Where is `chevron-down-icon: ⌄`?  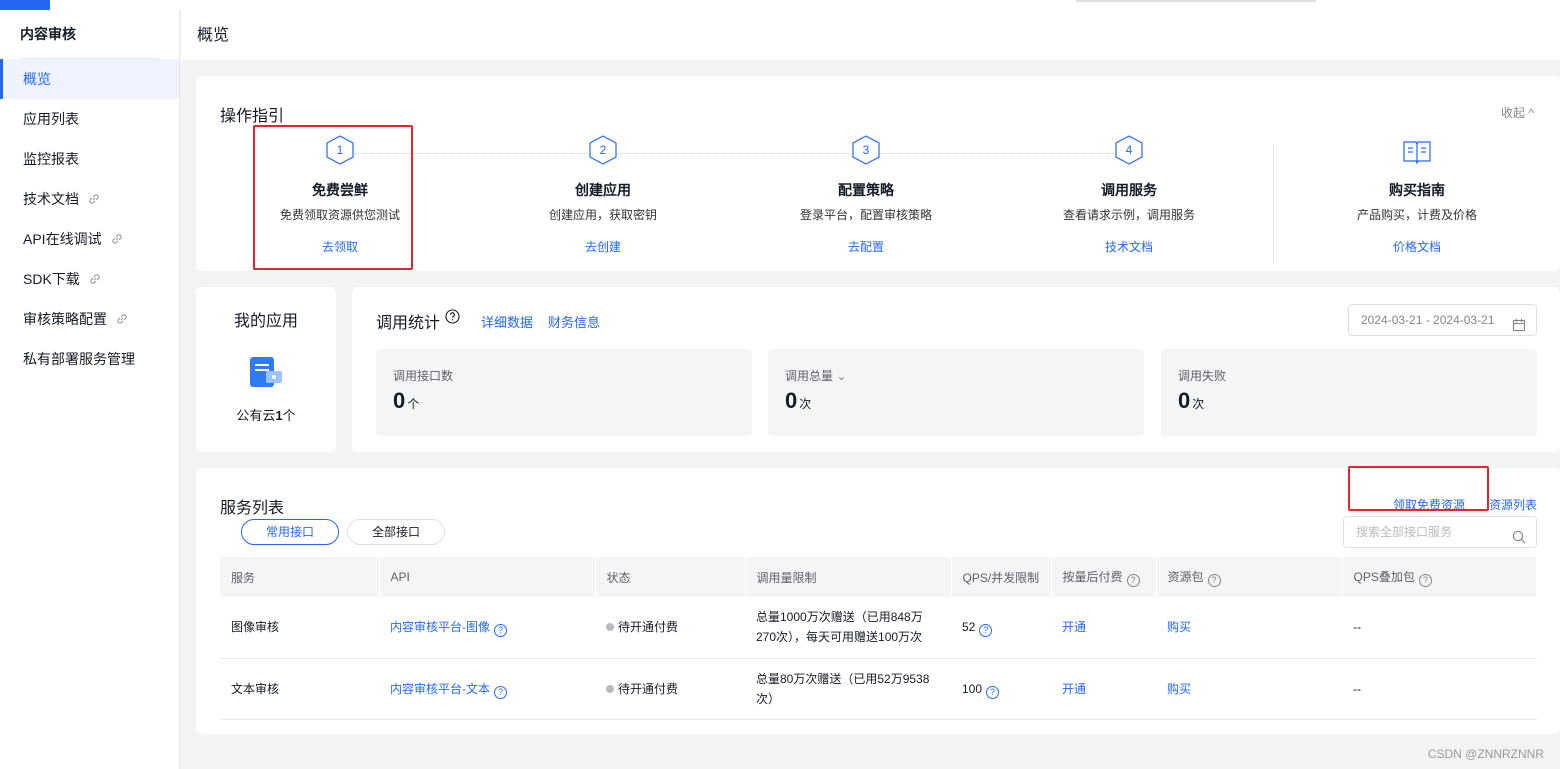 chevron-down-icon: ⌄ is located at coordinates (840, 376).